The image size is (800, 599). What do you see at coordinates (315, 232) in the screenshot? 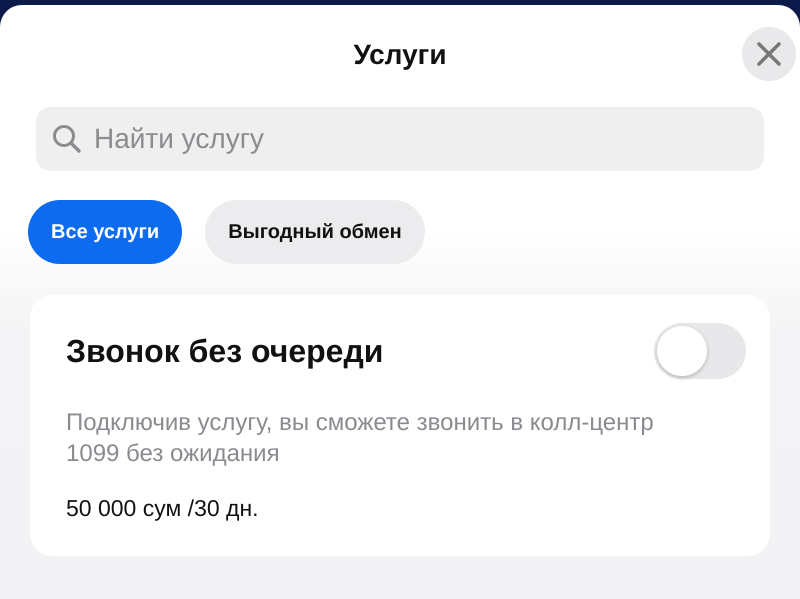
I see `filter-chip: Выгодный обмен` at bounding box center [315, 232].